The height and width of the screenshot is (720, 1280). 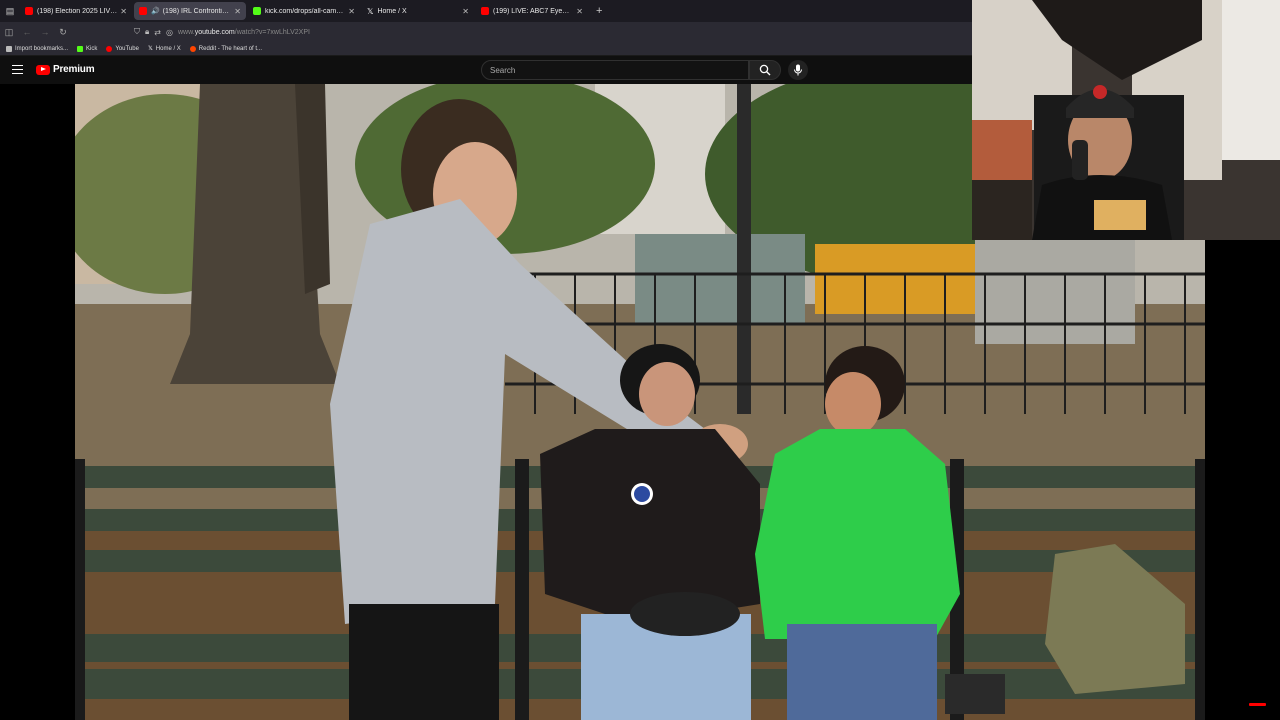 What do you see at coordinates (63, 32) in the screenshot?
I see `reload-icon: ↻` at bounding box center [63, 32].